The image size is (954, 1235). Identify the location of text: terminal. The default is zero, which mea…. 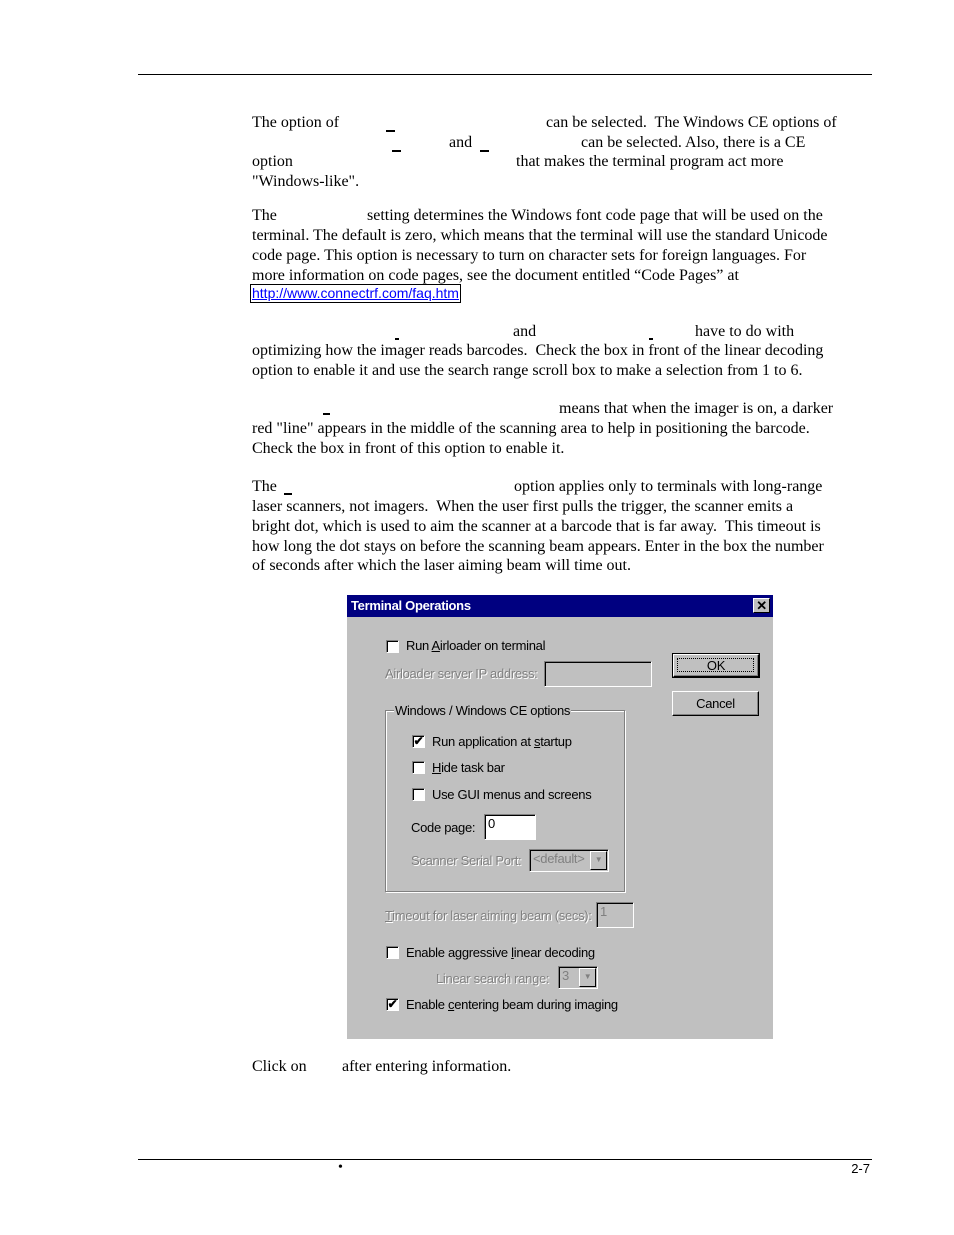
(540, 235).